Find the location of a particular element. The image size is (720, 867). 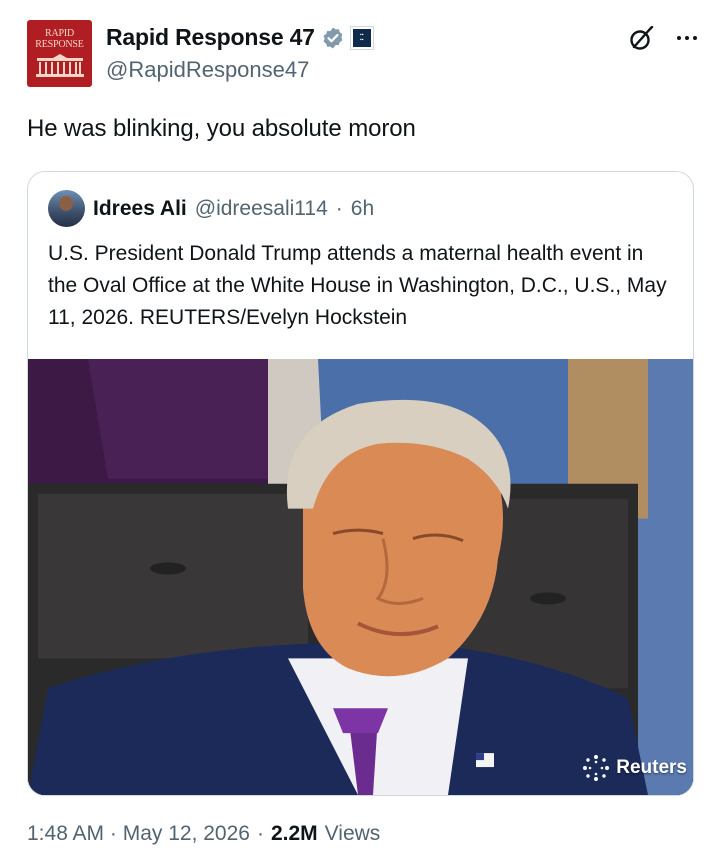

quoted-post-header: Idrees Ali @idreesali114 · 6h is located at coordinates (211, 208).